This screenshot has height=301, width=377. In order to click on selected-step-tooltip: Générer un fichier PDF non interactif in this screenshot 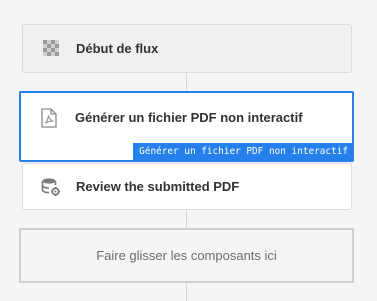, I will do `click(242, 151)`.